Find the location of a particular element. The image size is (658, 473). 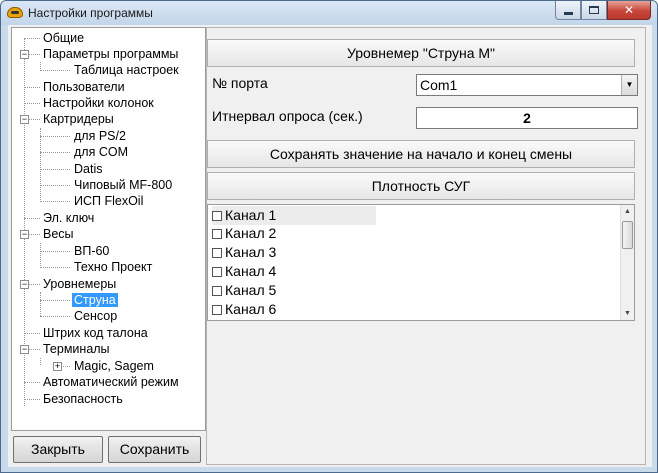

channel-item-2: Канал 2 is located at coordinates (244, 233).